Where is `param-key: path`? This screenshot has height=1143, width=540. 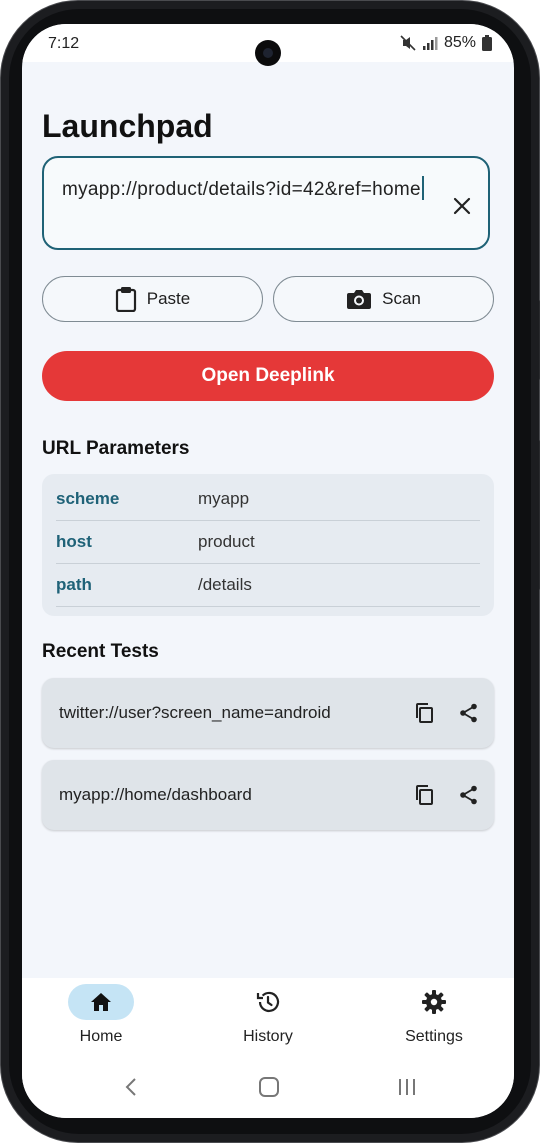 param-key: path is located at coordinates (74, 584).